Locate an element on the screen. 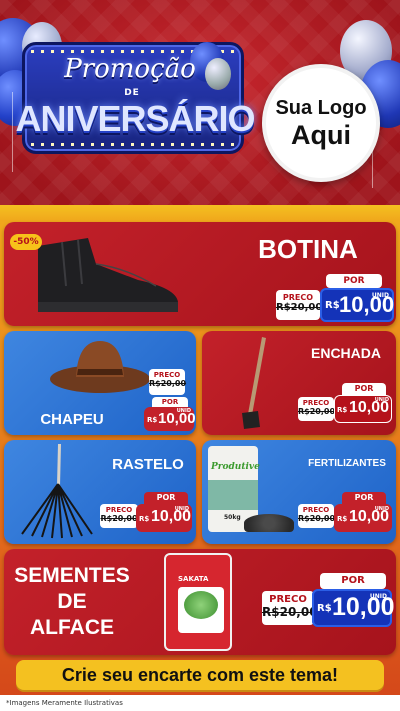 Image resolution: width=400 pixels, height=711 pixels. logo-placeholder: Sua Logo Aqui is located at coordinates (321, 123).